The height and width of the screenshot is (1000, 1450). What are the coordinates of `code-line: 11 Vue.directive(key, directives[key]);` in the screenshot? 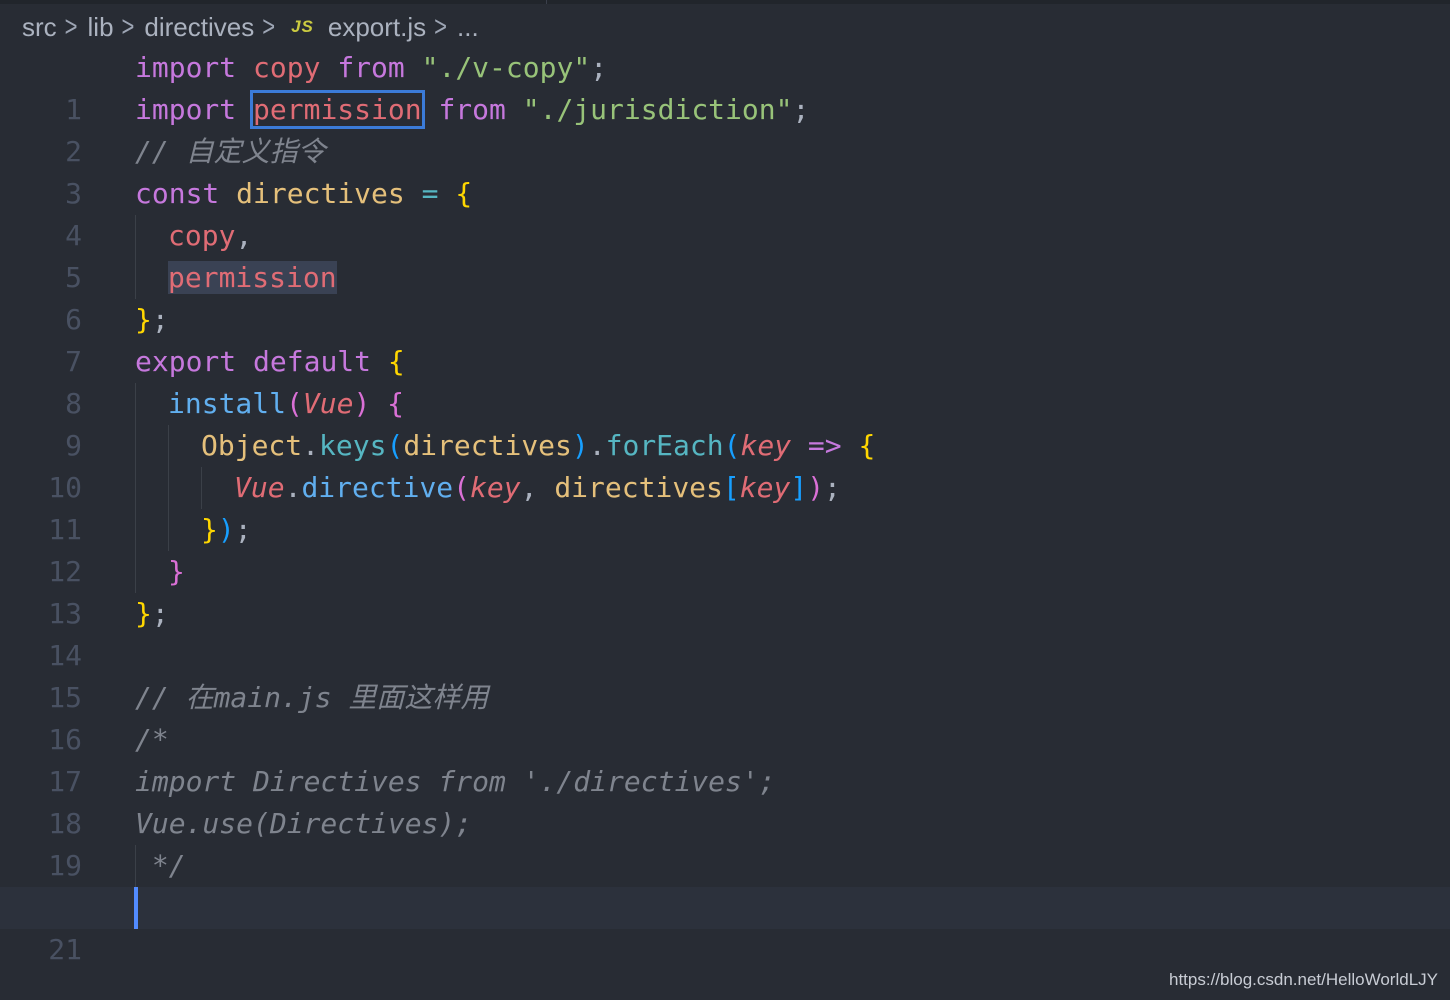 It's located at (725, 506).